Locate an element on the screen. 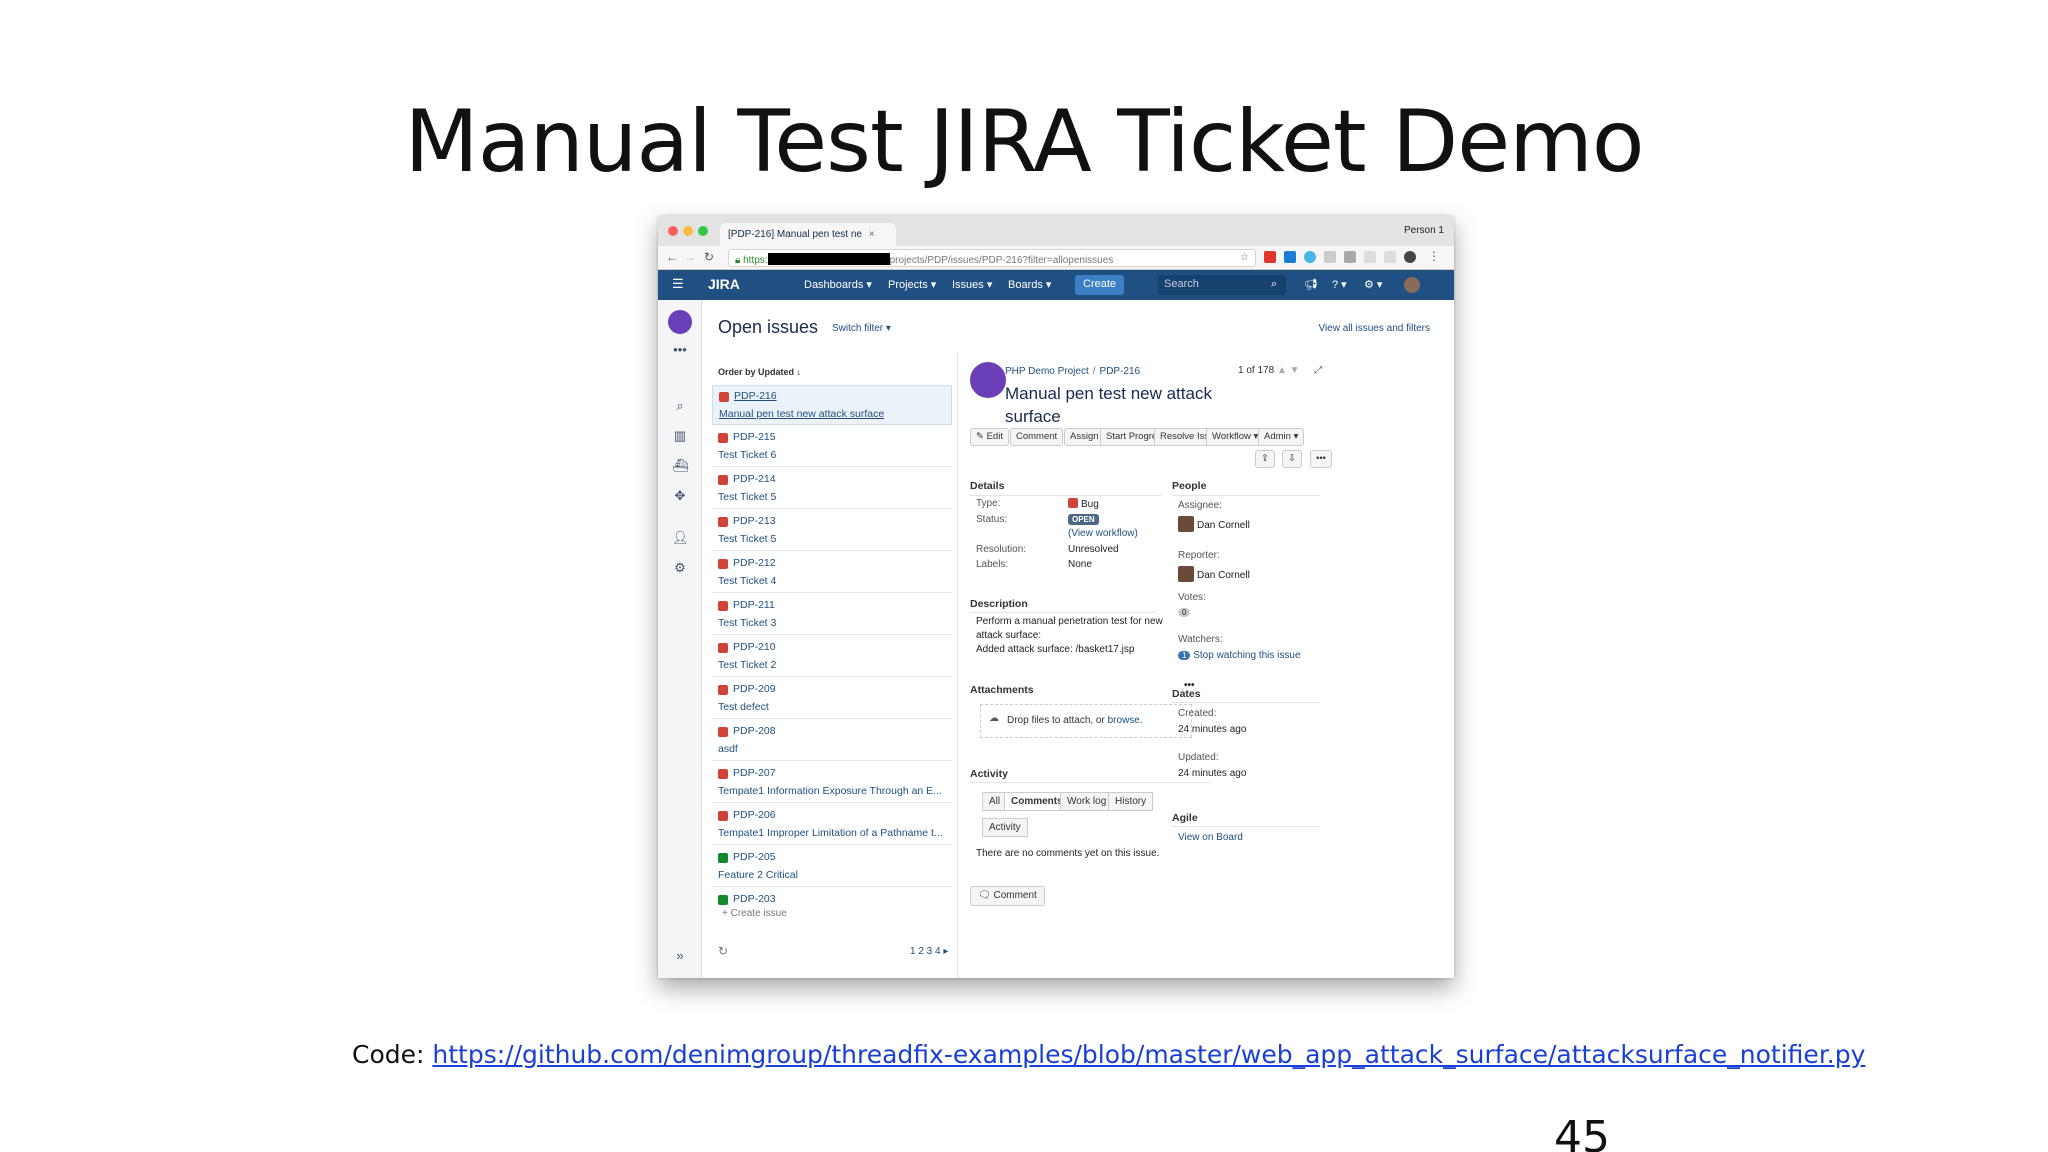  close-window-button is located at coordinates (673, 231).